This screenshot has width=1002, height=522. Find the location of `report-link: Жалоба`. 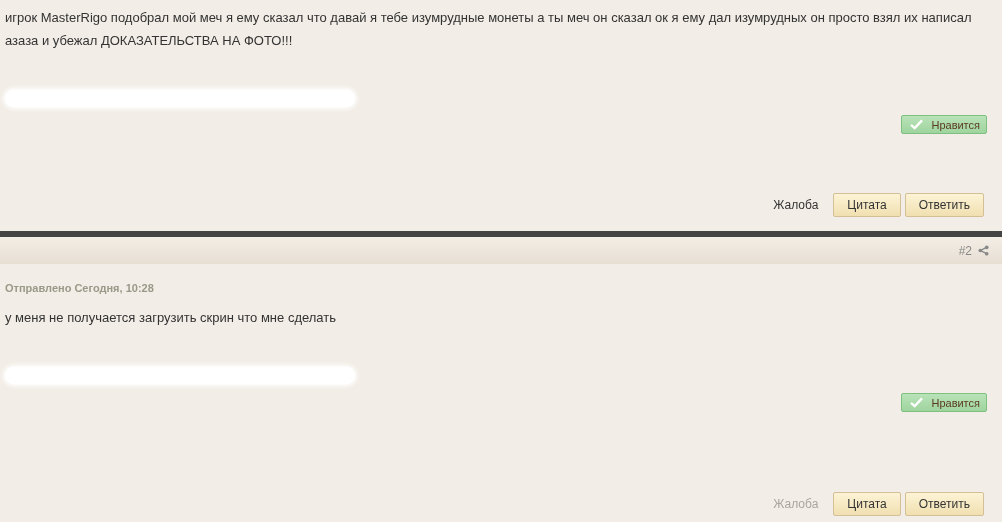

report-link: Жалоба is located at coordinates (796, 205).